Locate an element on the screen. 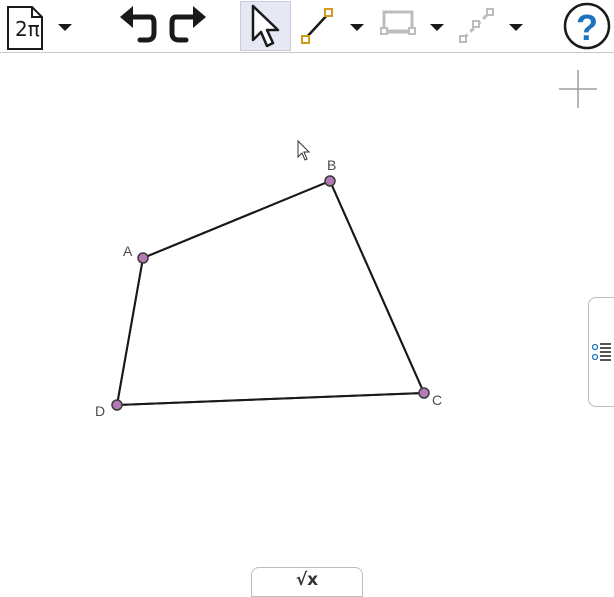 The image size is (614, 597). menu-button: 2π is located at coordinates (26, 26).